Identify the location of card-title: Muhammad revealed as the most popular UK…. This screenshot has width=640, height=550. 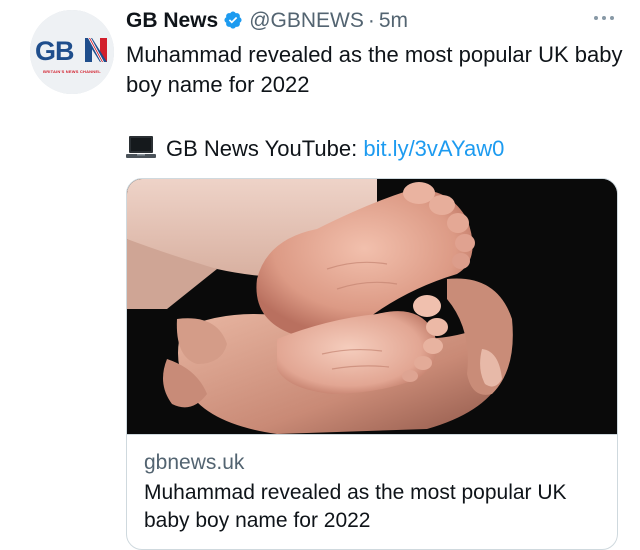
(355, 506).